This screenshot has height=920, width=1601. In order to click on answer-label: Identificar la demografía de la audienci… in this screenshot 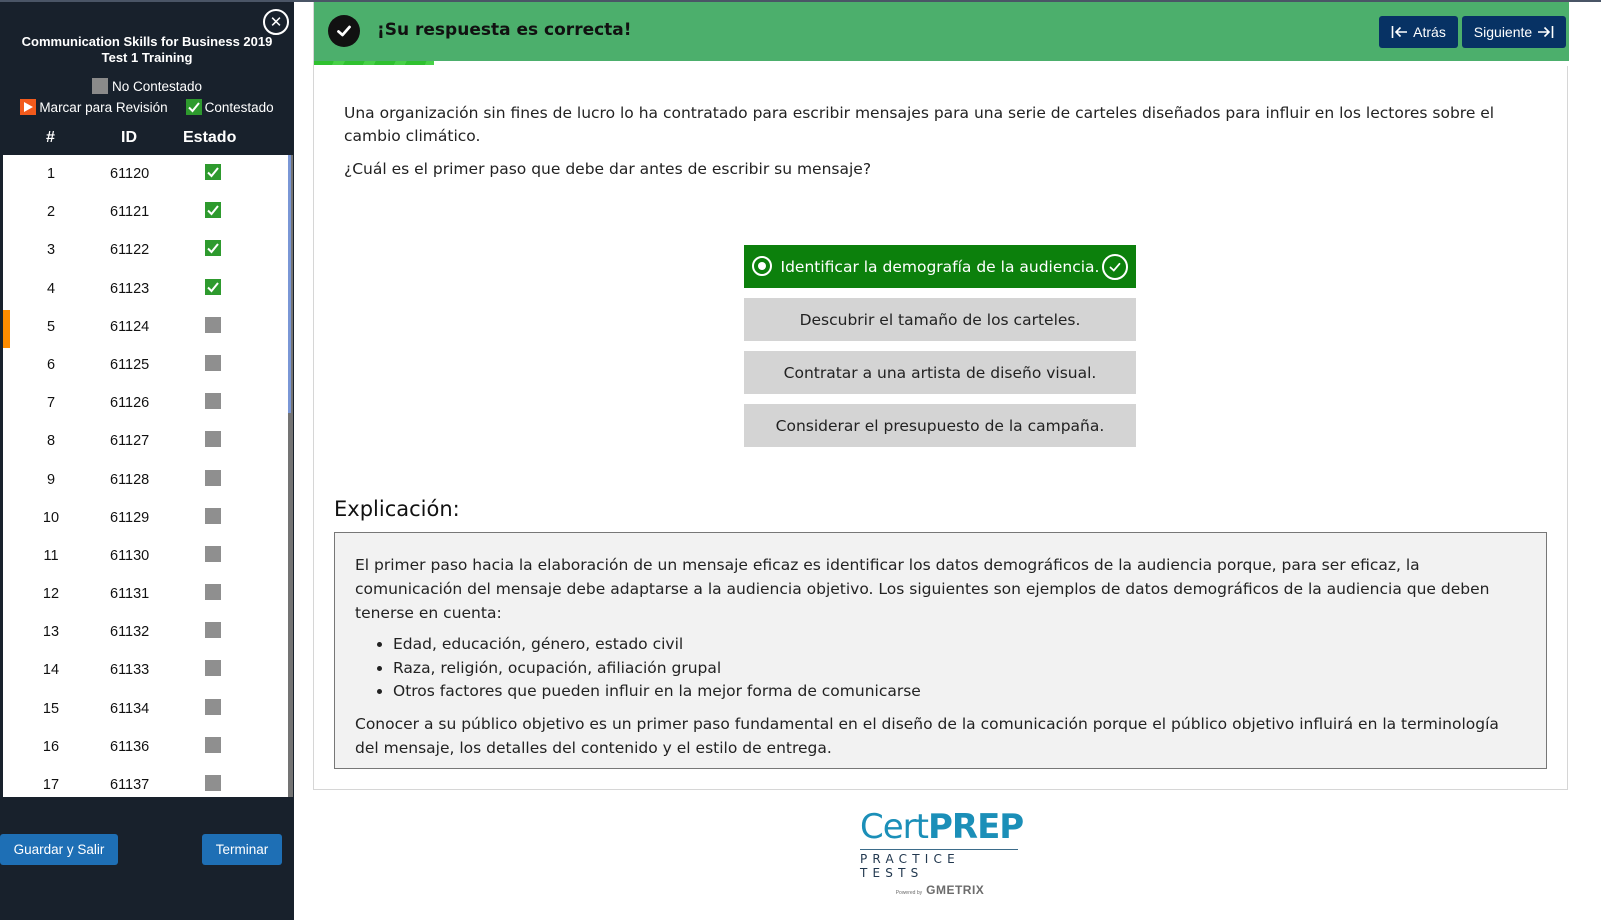, I will do `click(940, 266)`.